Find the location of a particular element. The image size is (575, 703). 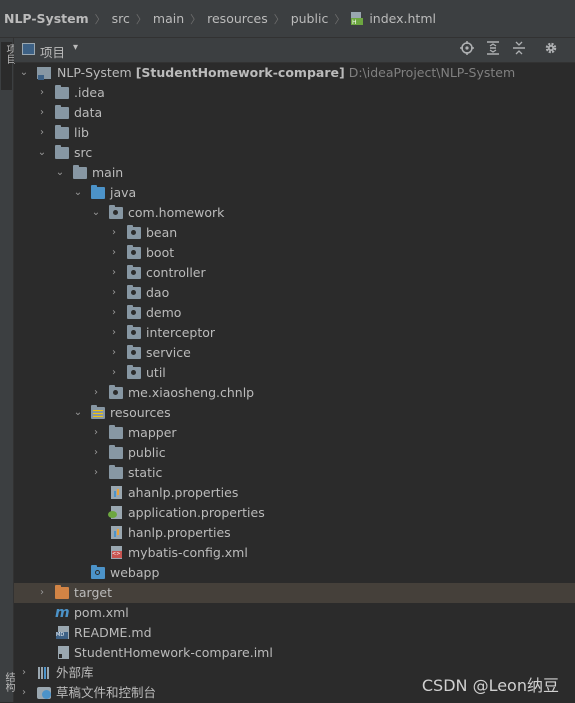

tree-row: › boot is located at coordinates (294, 253).